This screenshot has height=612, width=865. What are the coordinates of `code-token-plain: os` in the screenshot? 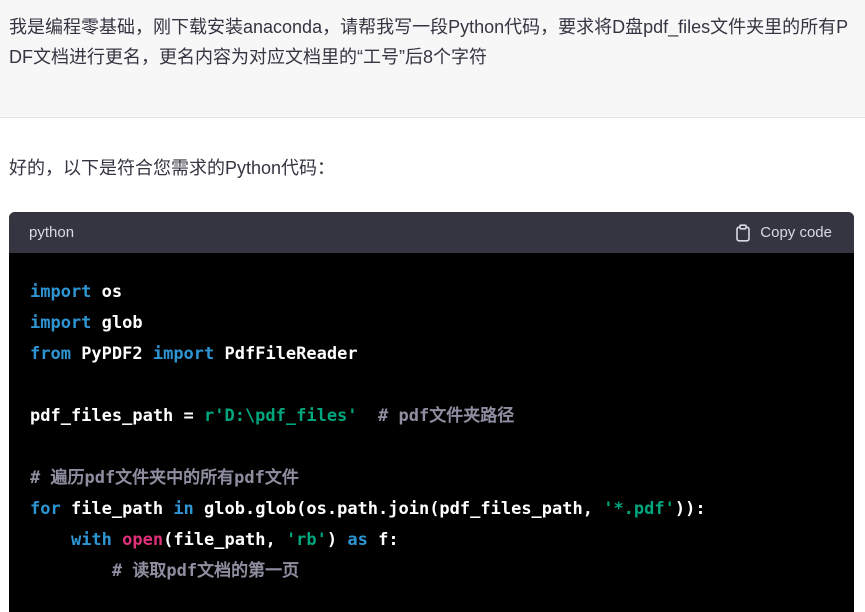 It's located at (107, 292).